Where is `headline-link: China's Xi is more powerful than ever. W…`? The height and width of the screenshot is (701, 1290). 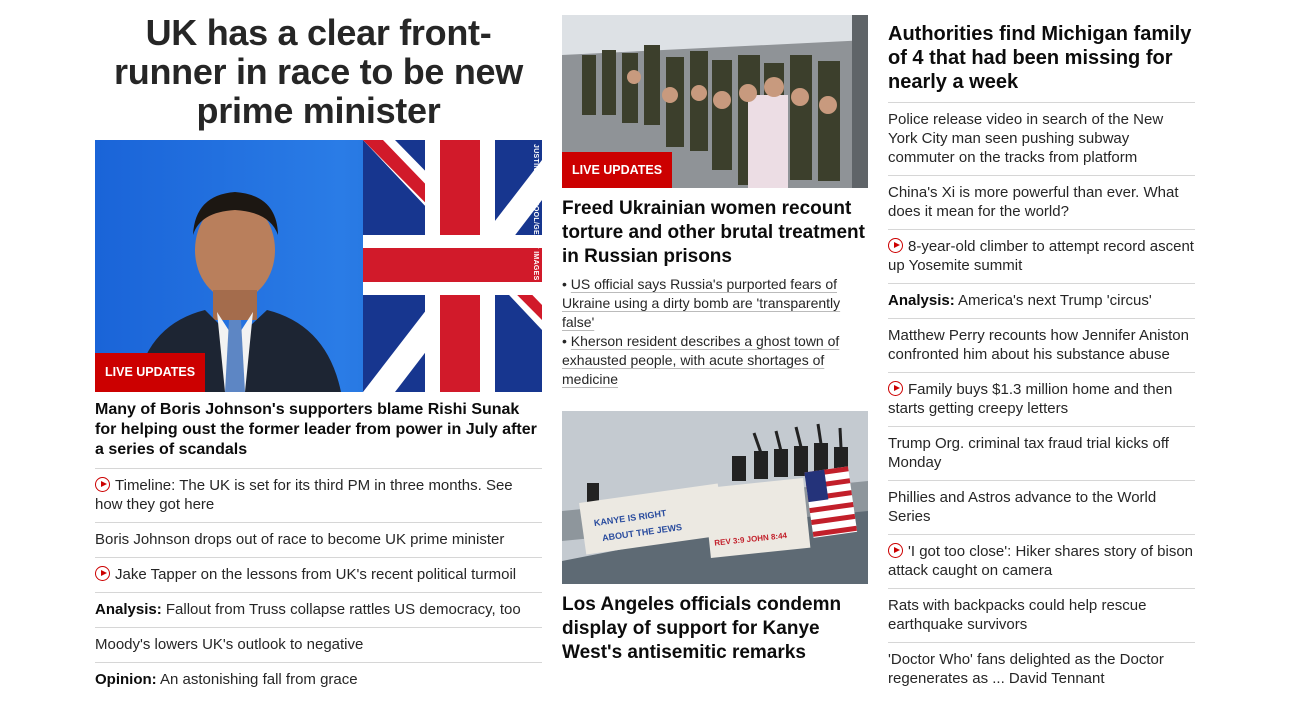
headline-link: China's Xi is more powerful than ever. W… is located at coordinates (1041, 202).